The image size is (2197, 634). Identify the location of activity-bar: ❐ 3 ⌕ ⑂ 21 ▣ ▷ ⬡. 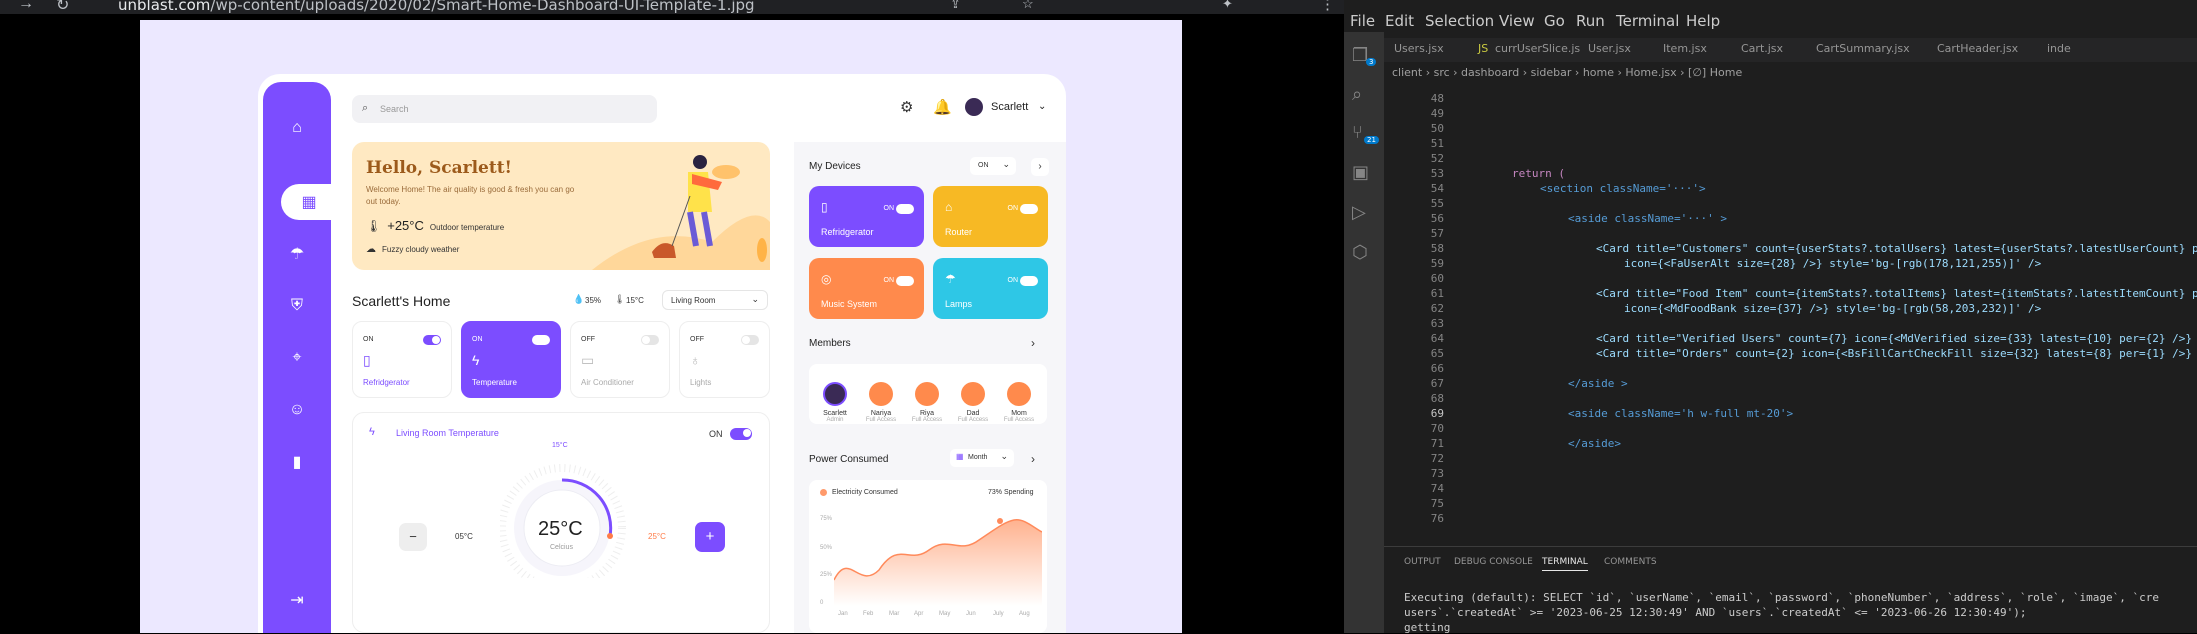
(1364, 332).